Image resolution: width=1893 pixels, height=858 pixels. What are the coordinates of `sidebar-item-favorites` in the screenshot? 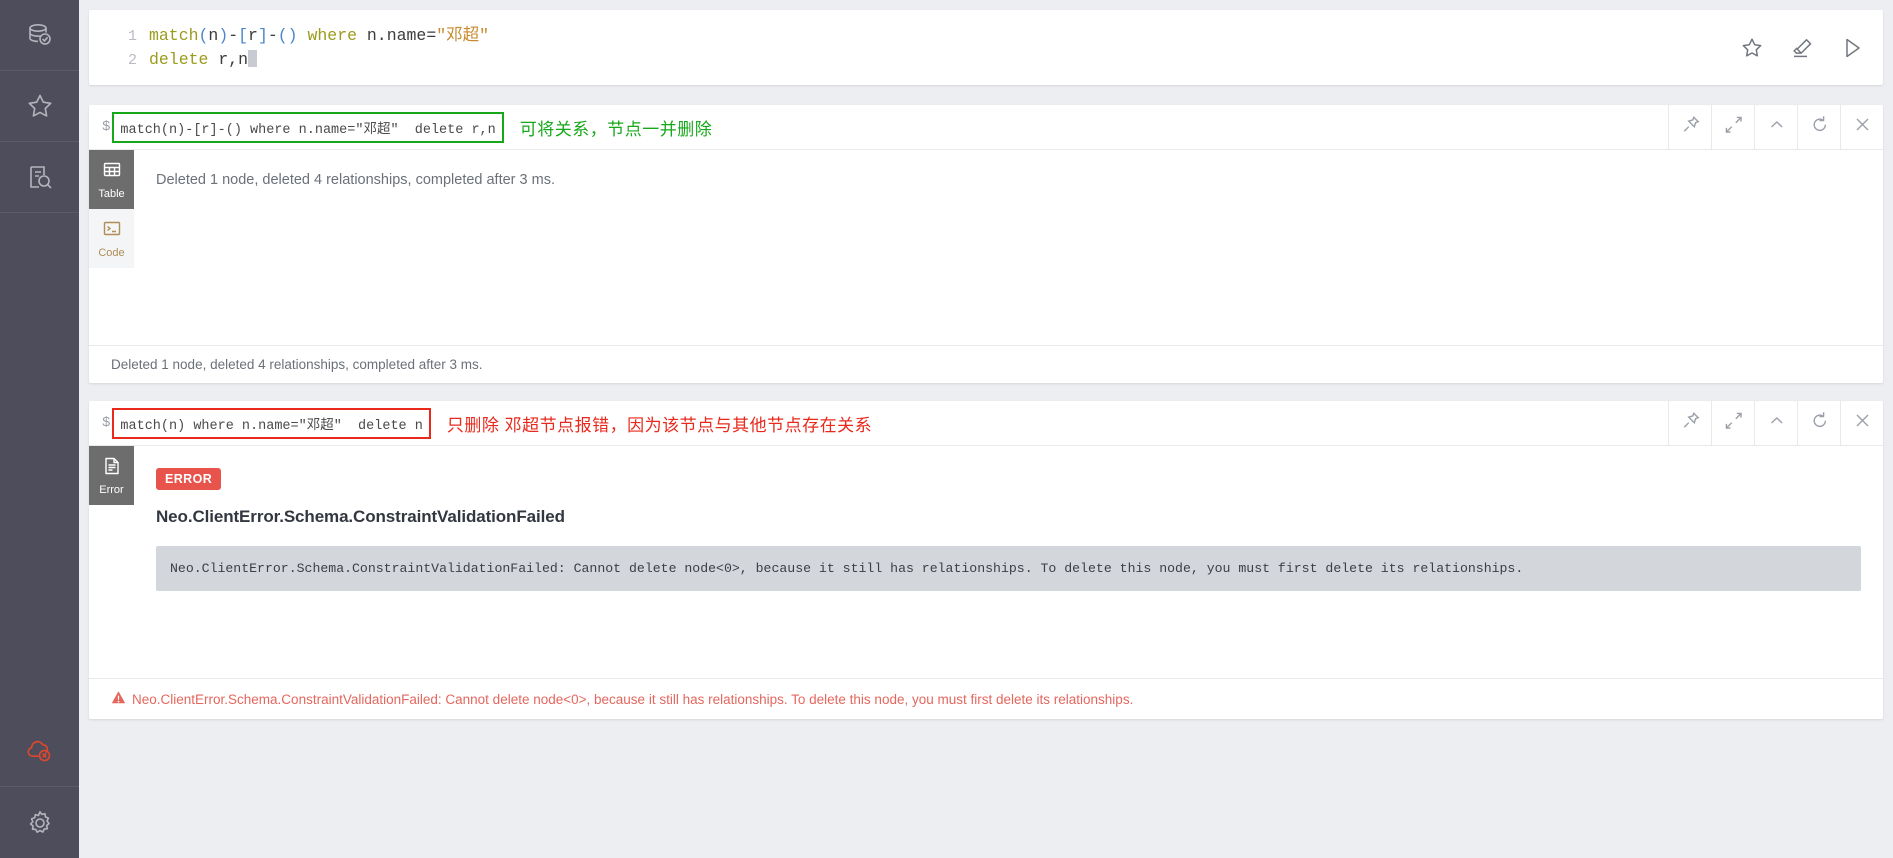 It's located at (39, 106).